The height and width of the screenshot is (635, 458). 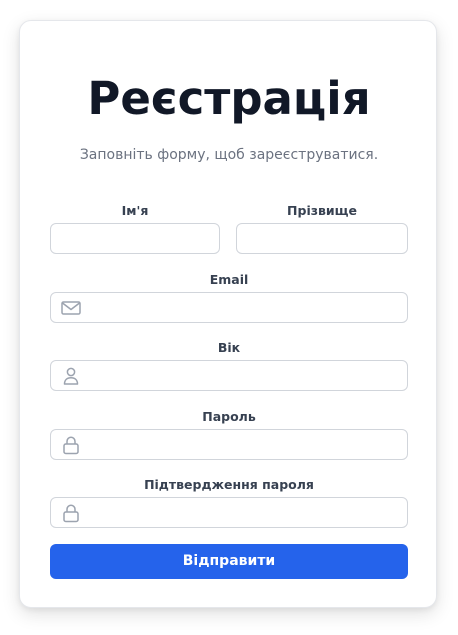 I want to click on first-name-label: Ім'я, so click(x=135, y=210).